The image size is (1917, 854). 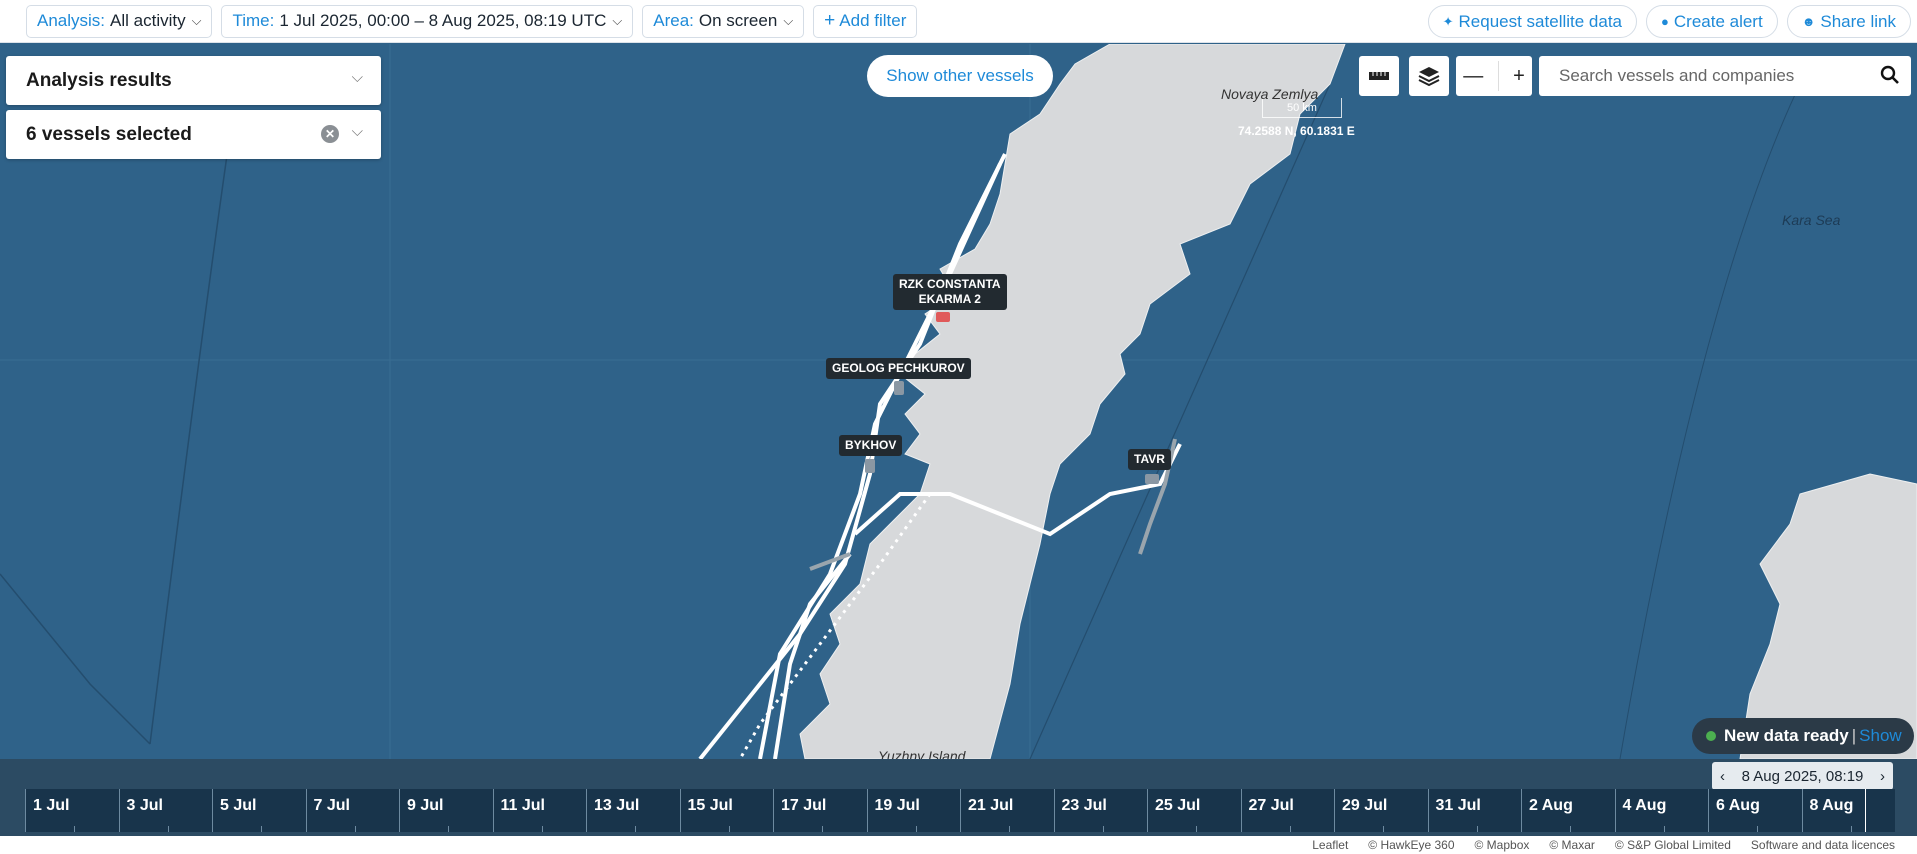 I want to click on timeline-tick: 13 Jul, so click(x=633, y=810).